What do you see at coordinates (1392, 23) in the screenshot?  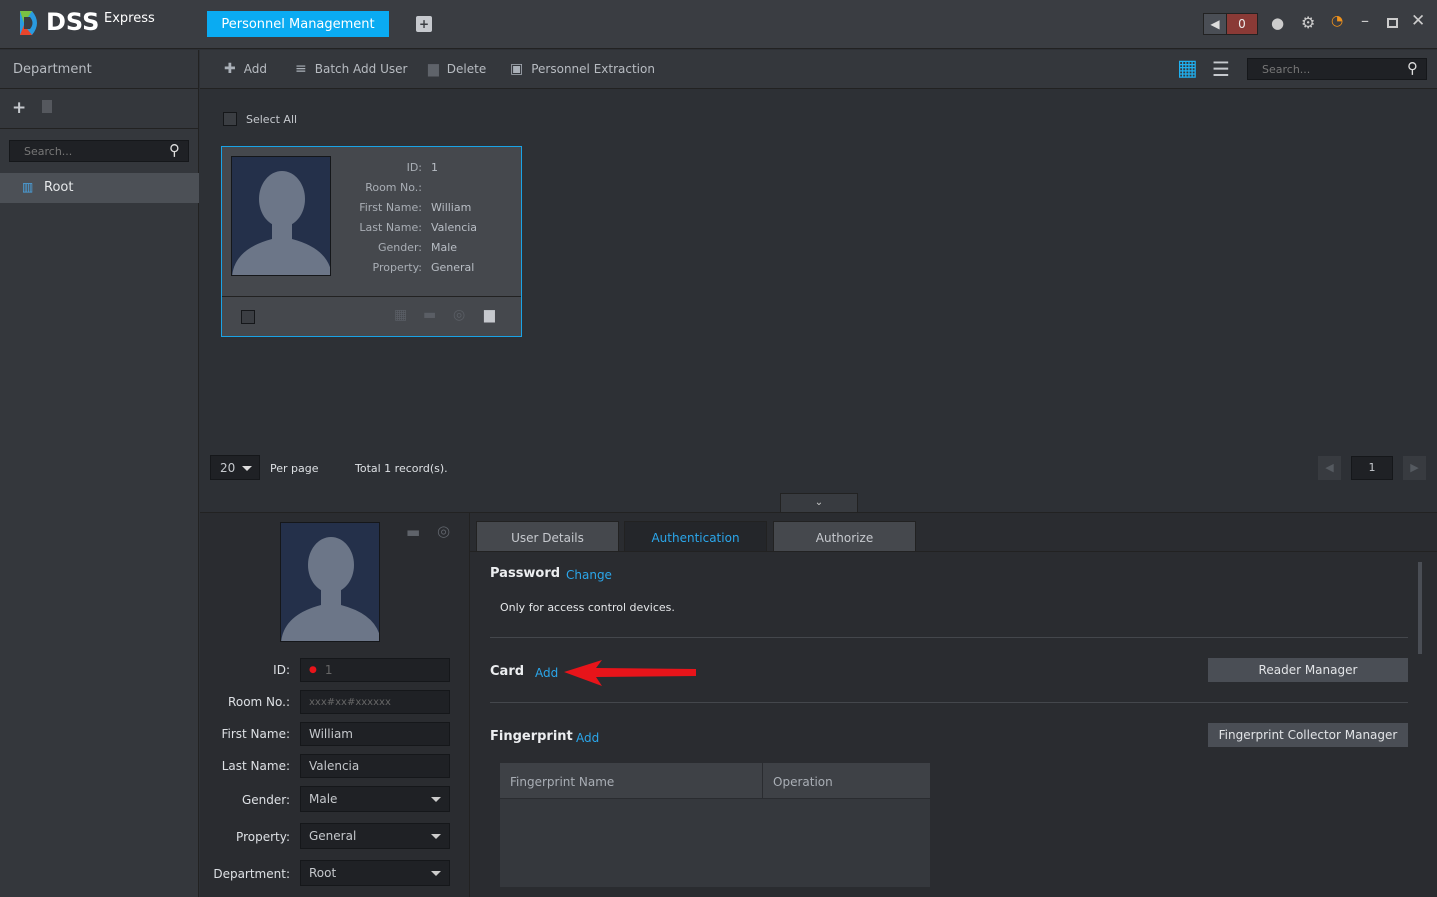 I see `maximize-icon` at bounding box center [1392, 23].